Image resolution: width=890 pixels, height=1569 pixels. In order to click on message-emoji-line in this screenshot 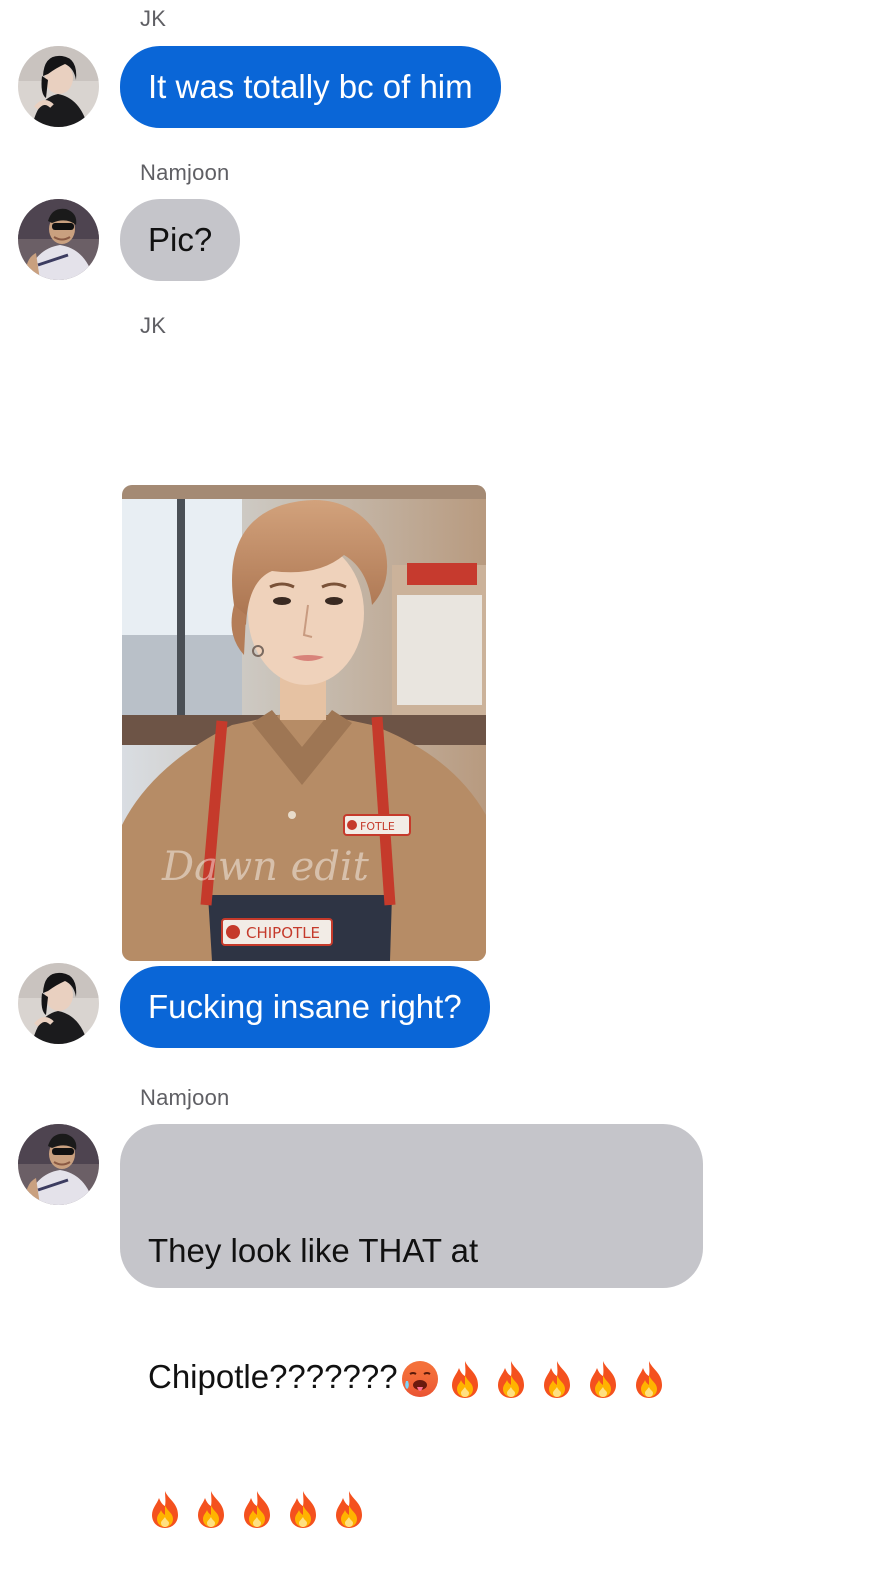, I will do `click(411, 1506)`.